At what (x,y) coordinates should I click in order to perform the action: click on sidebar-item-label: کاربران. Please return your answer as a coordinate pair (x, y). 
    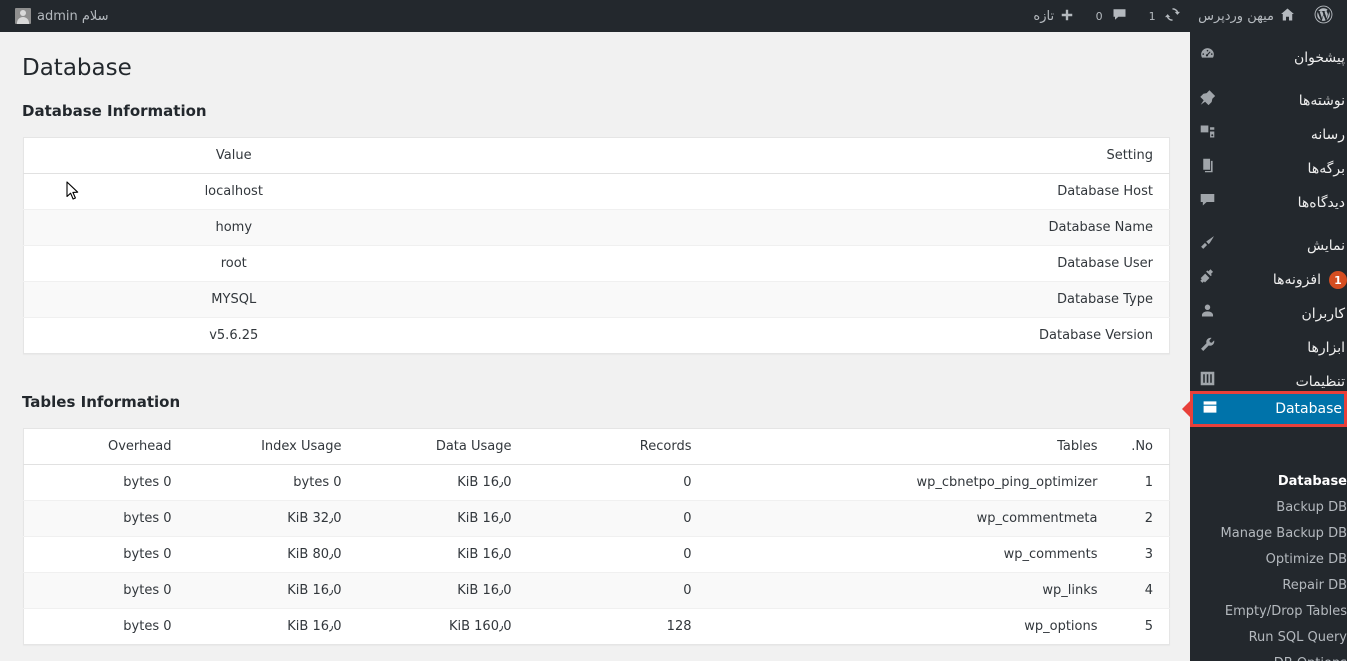
    Looking at the image, I should click on (1323, 314).